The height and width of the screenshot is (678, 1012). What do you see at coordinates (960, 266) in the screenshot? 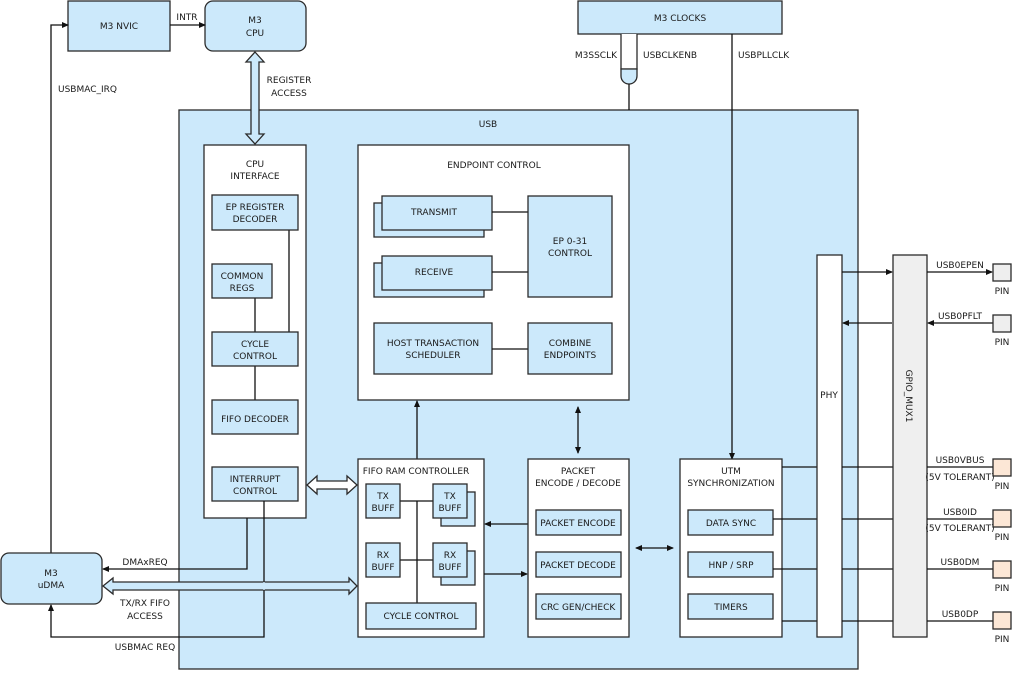
I see `pin-epen-signal: USB0EPEN` at bounding box center [960, 266].